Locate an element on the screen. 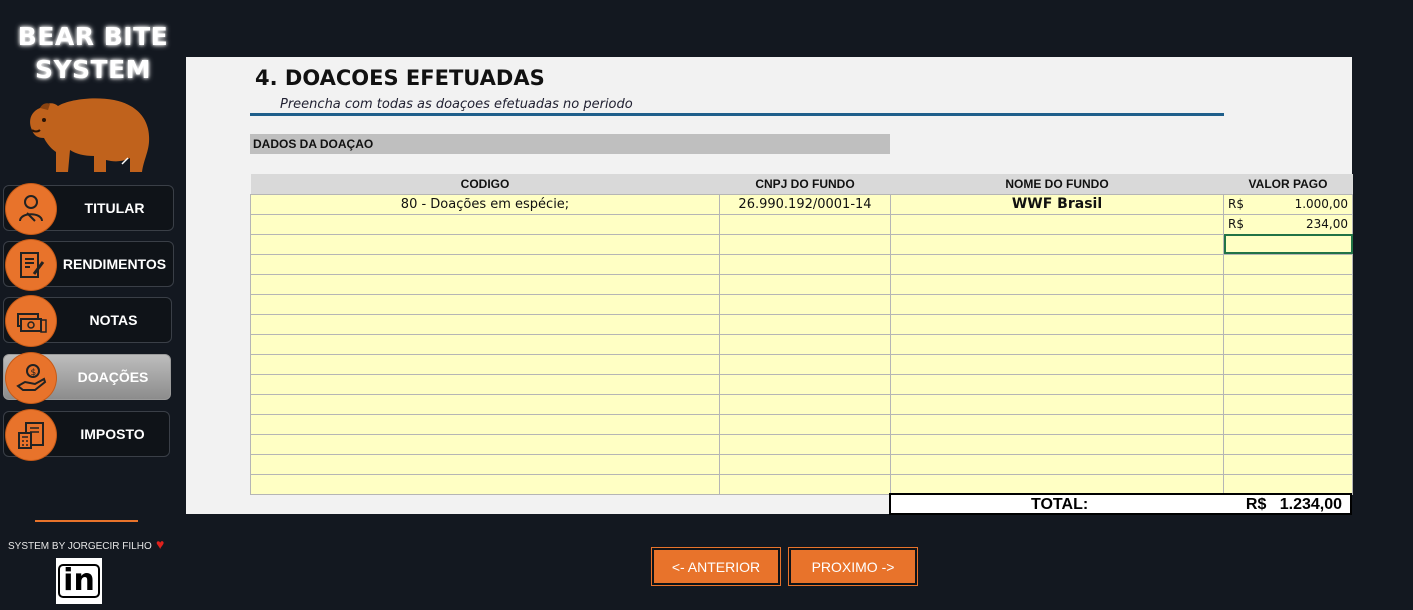 The width and height of the screenshot is (1413, 610). column-header-cnpj: CNPJ DO FUNDO is located at coordinates (805, 184).